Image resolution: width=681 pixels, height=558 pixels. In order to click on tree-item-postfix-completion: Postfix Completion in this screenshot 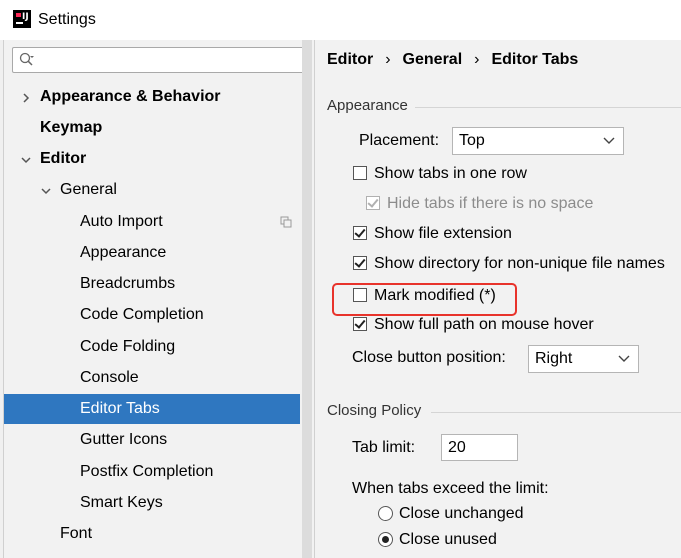, I will do `click(152, 472)`.